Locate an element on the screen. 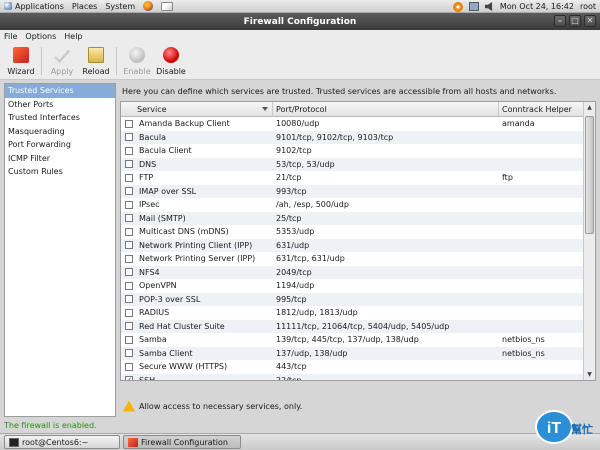 This screenshot has height=450, width=600. port-cell: 9102/tcp is located at coordinates (294, 151).